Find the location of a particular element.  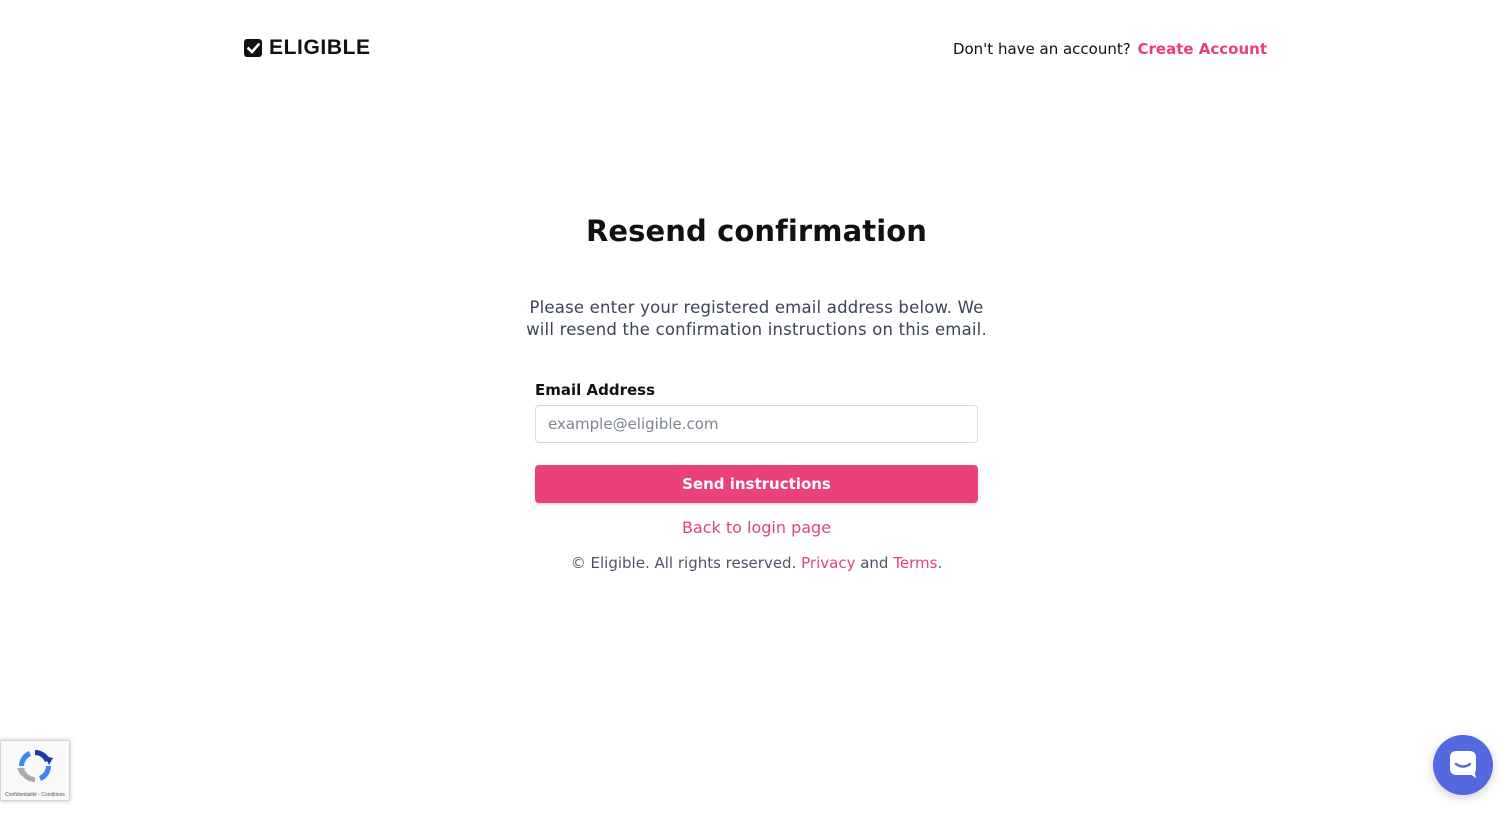

recaptcha-badge: Confidentialité - Conditions is located at coordinates (35, 770).